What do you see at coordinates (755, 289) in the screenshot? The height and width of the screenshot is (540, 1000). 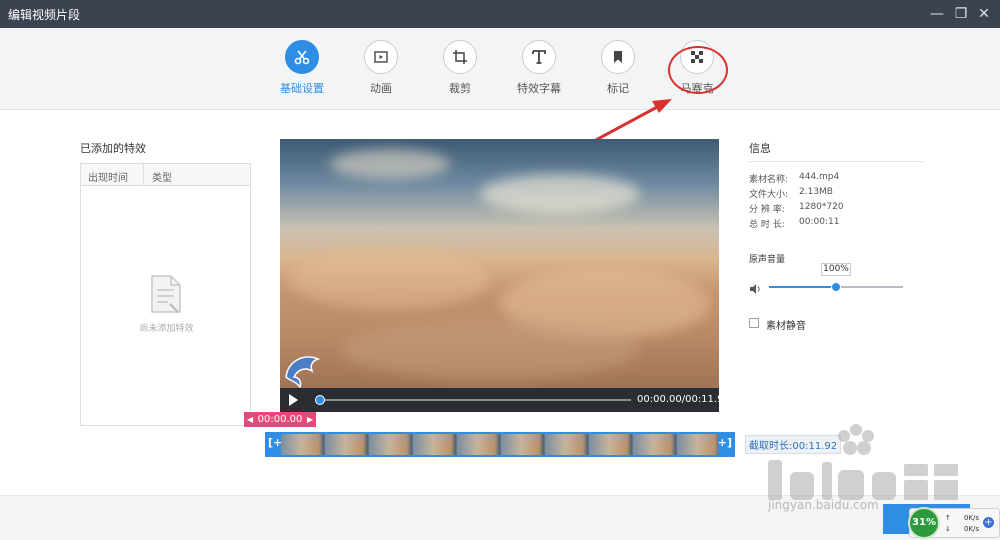 I see `speaker-icon` at bounding box center [755, 289].